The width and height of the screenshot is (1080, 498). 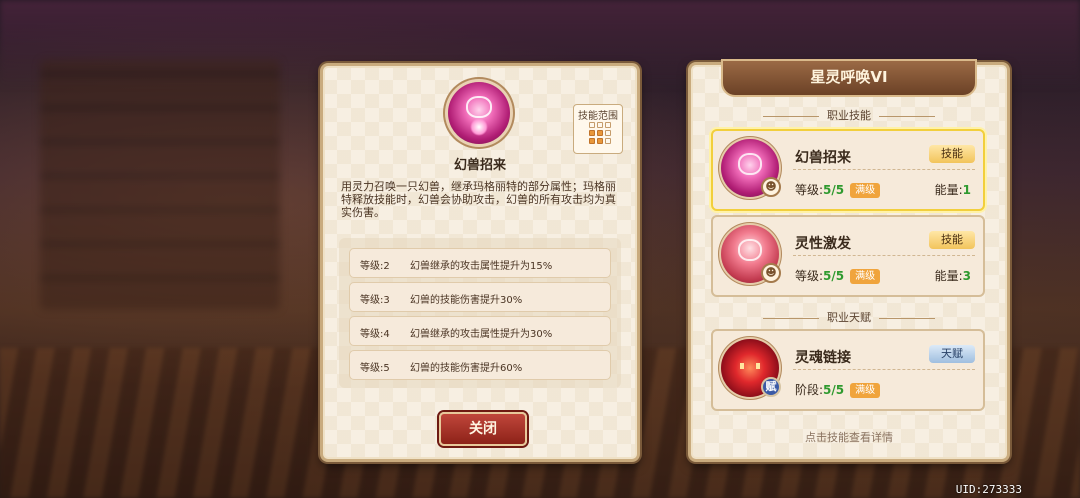 I want to click on level-number: 等级:4, so click(x=375, y=334).